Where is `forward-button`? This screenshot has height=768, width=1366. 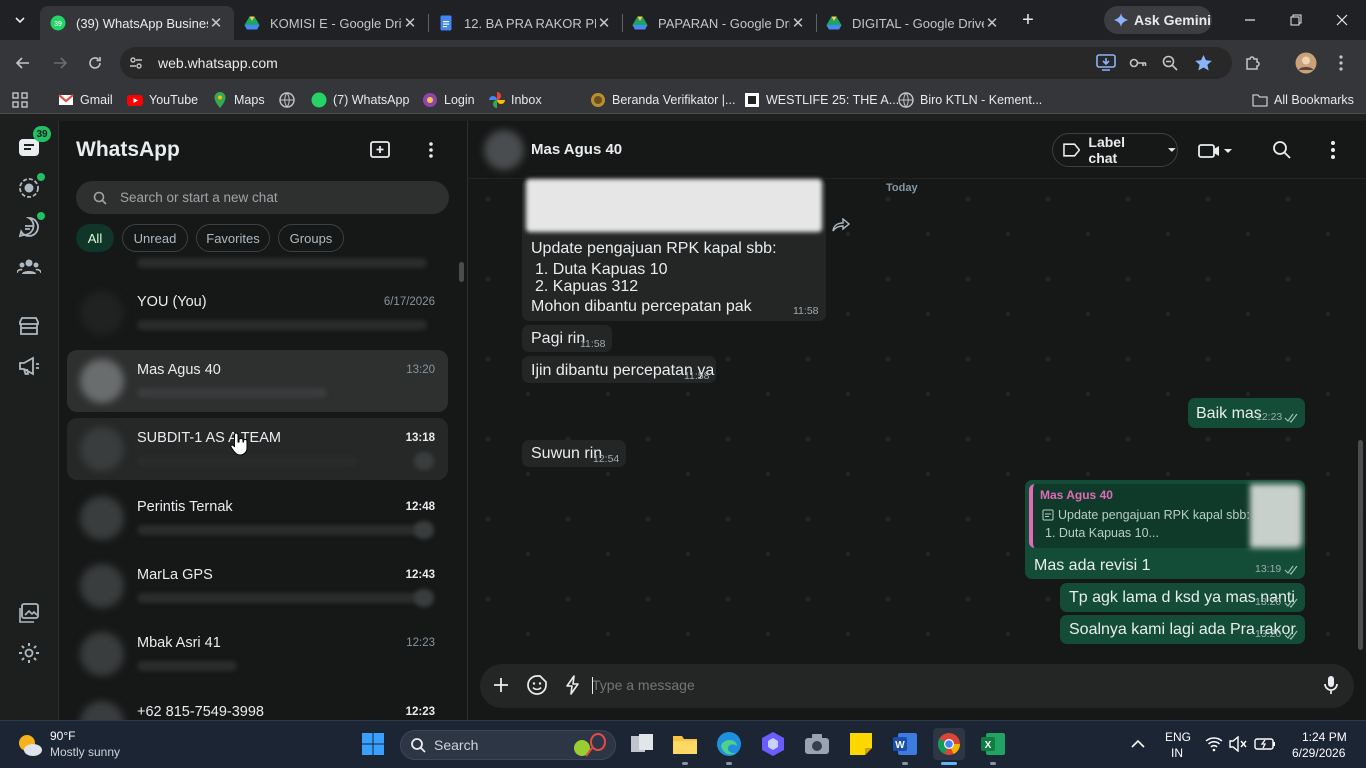
forward-button is located at coordinates (60, 63).